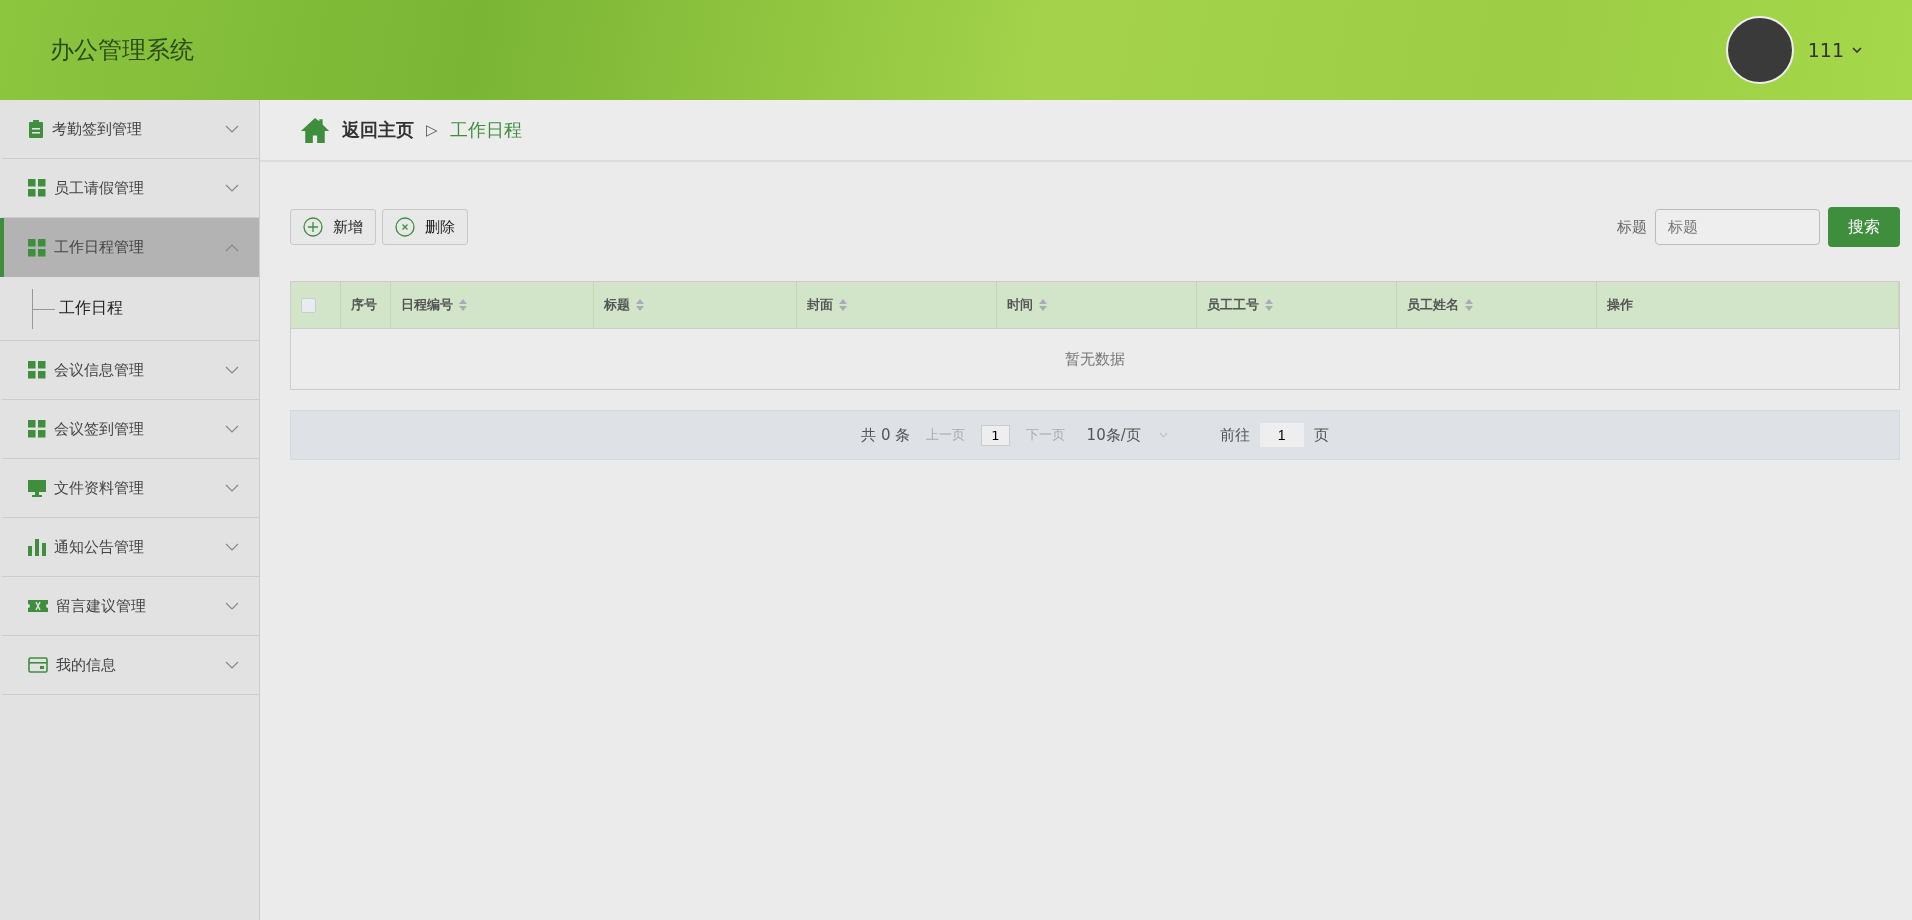  What do you see at coordinates (695, 305) in the screenshot?
I see `column-header: 标题` at bounding box center [695, 305].